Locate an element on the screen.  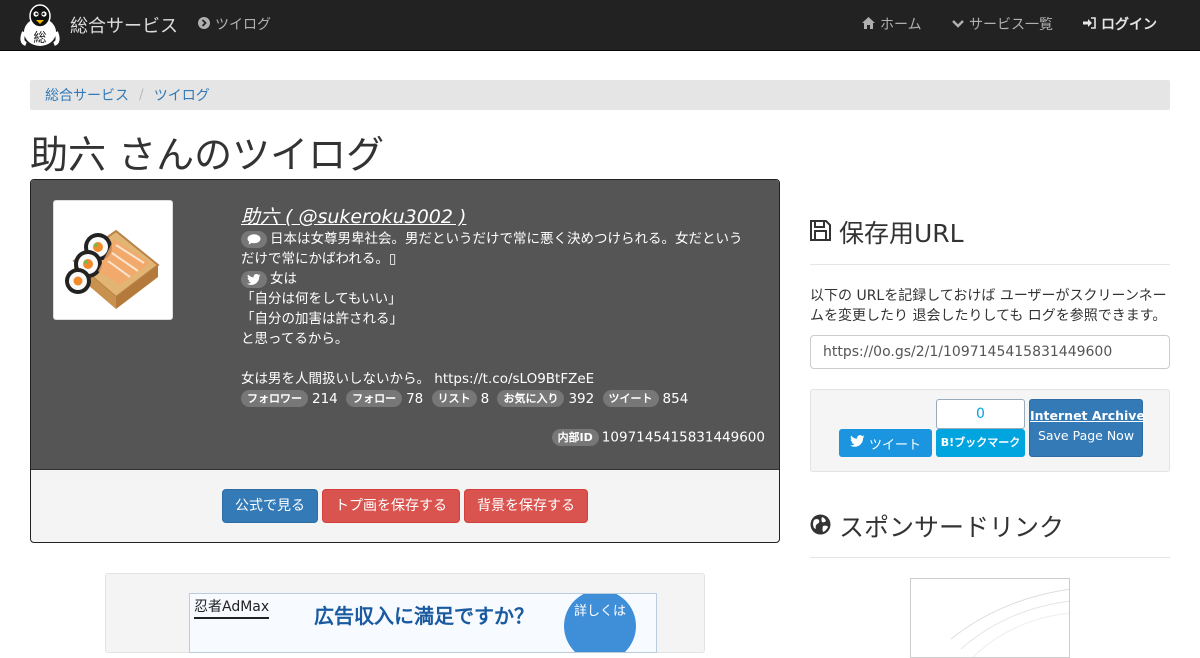
avatar is located at coordinates (113, 260).